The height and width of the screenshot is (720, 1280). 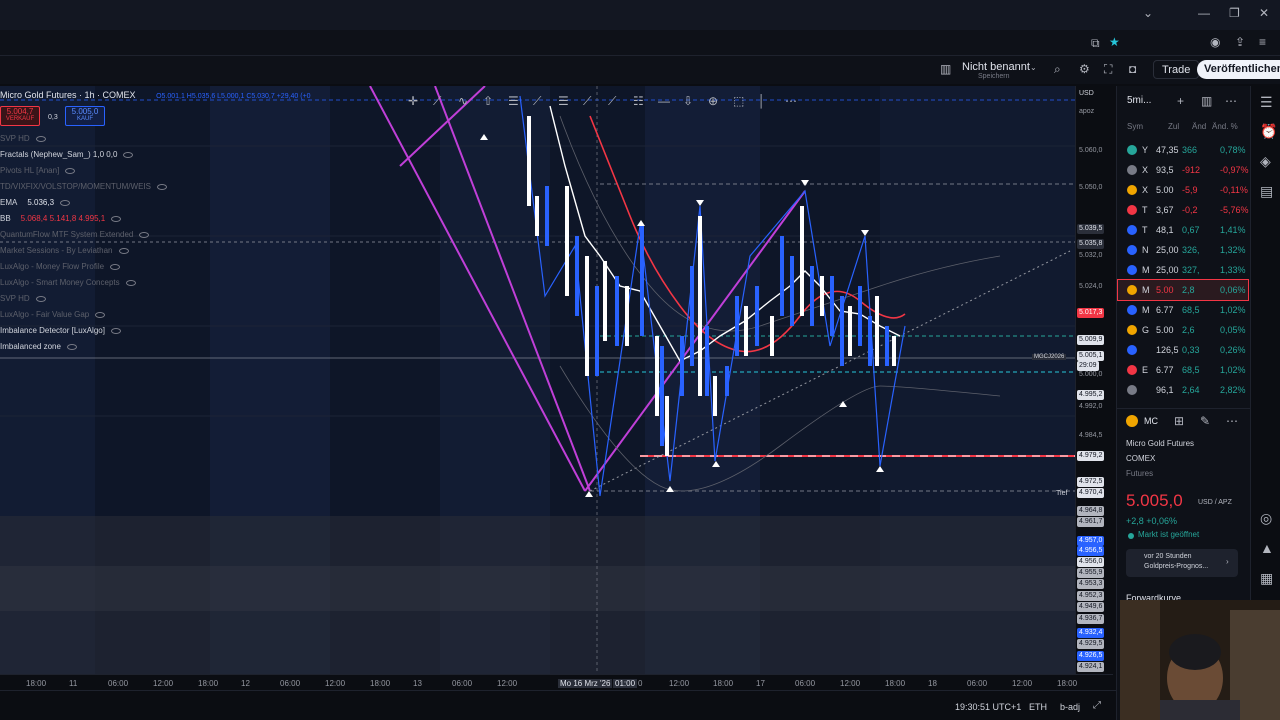 What do you see at coordinates (1183, 230) in the screenshot?
I see `watchlist-row: T 48,1 0,67 1,41%` at bounding box center [1183, 230].